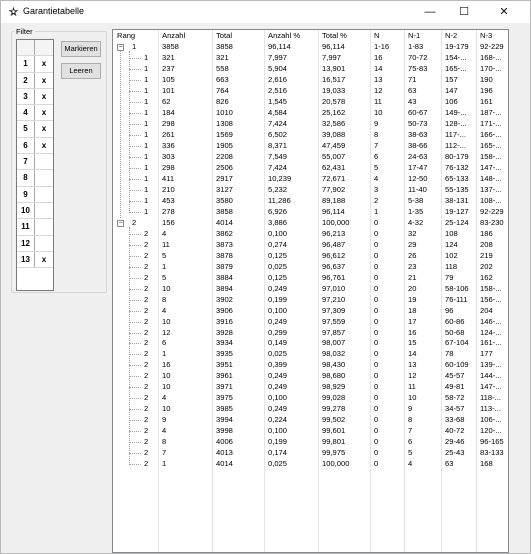 The image size is (531, 554). Describe the element at coordinates (376, 135) in the screenshot. I see `cell-n: 8` at that location.